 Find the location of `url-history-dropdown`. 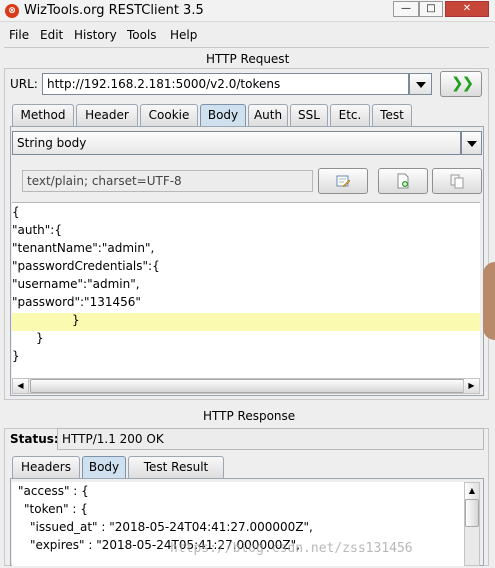

url-history-dropdown is located at coordinates (420, 84).